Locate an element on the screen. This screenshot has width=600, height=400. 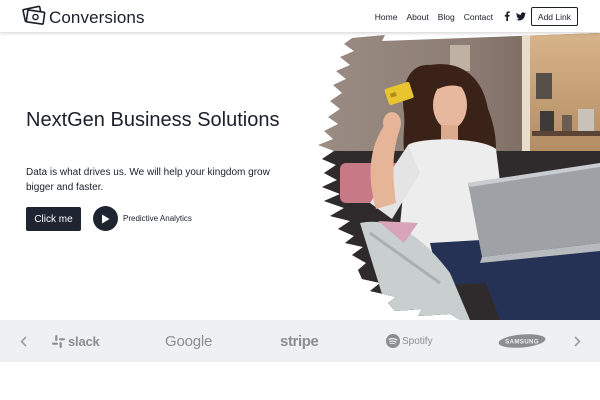
brand-slack: slack is located at coordinates (84, 341).